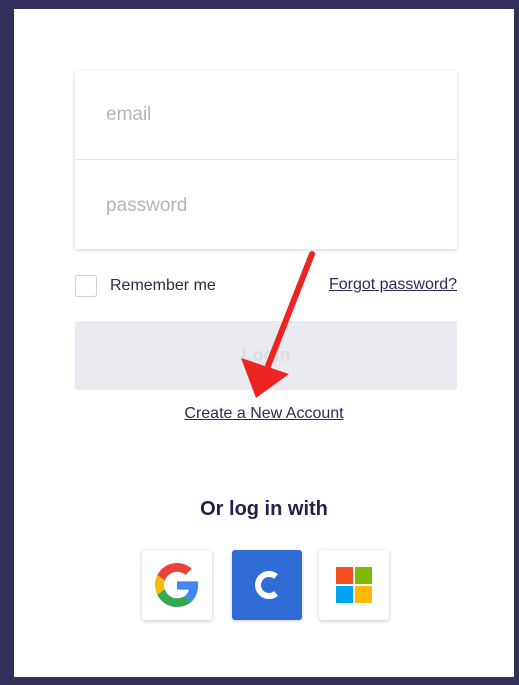 This screenshot has width=519, height=685. I want to click on remember-checkbox, so click(86, 286).